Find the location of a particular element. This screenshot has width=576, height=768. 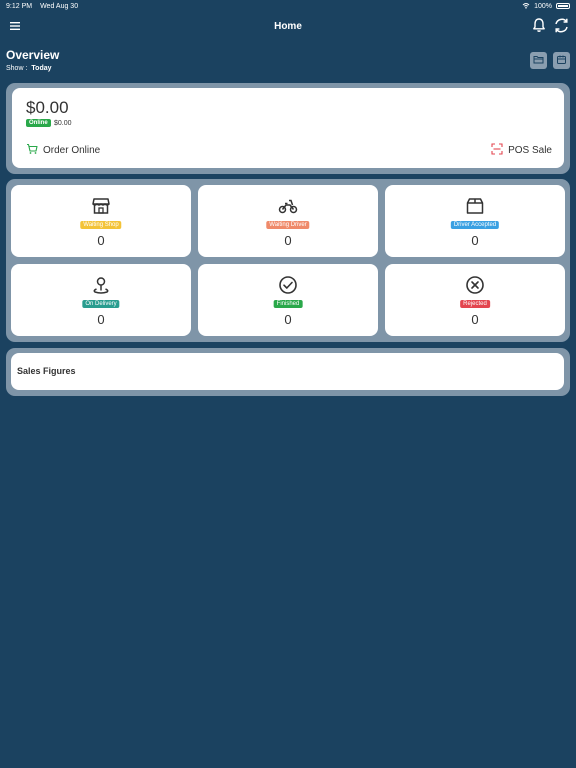

status-date: Wed Aug 30 is located at coordinates (59, 6).